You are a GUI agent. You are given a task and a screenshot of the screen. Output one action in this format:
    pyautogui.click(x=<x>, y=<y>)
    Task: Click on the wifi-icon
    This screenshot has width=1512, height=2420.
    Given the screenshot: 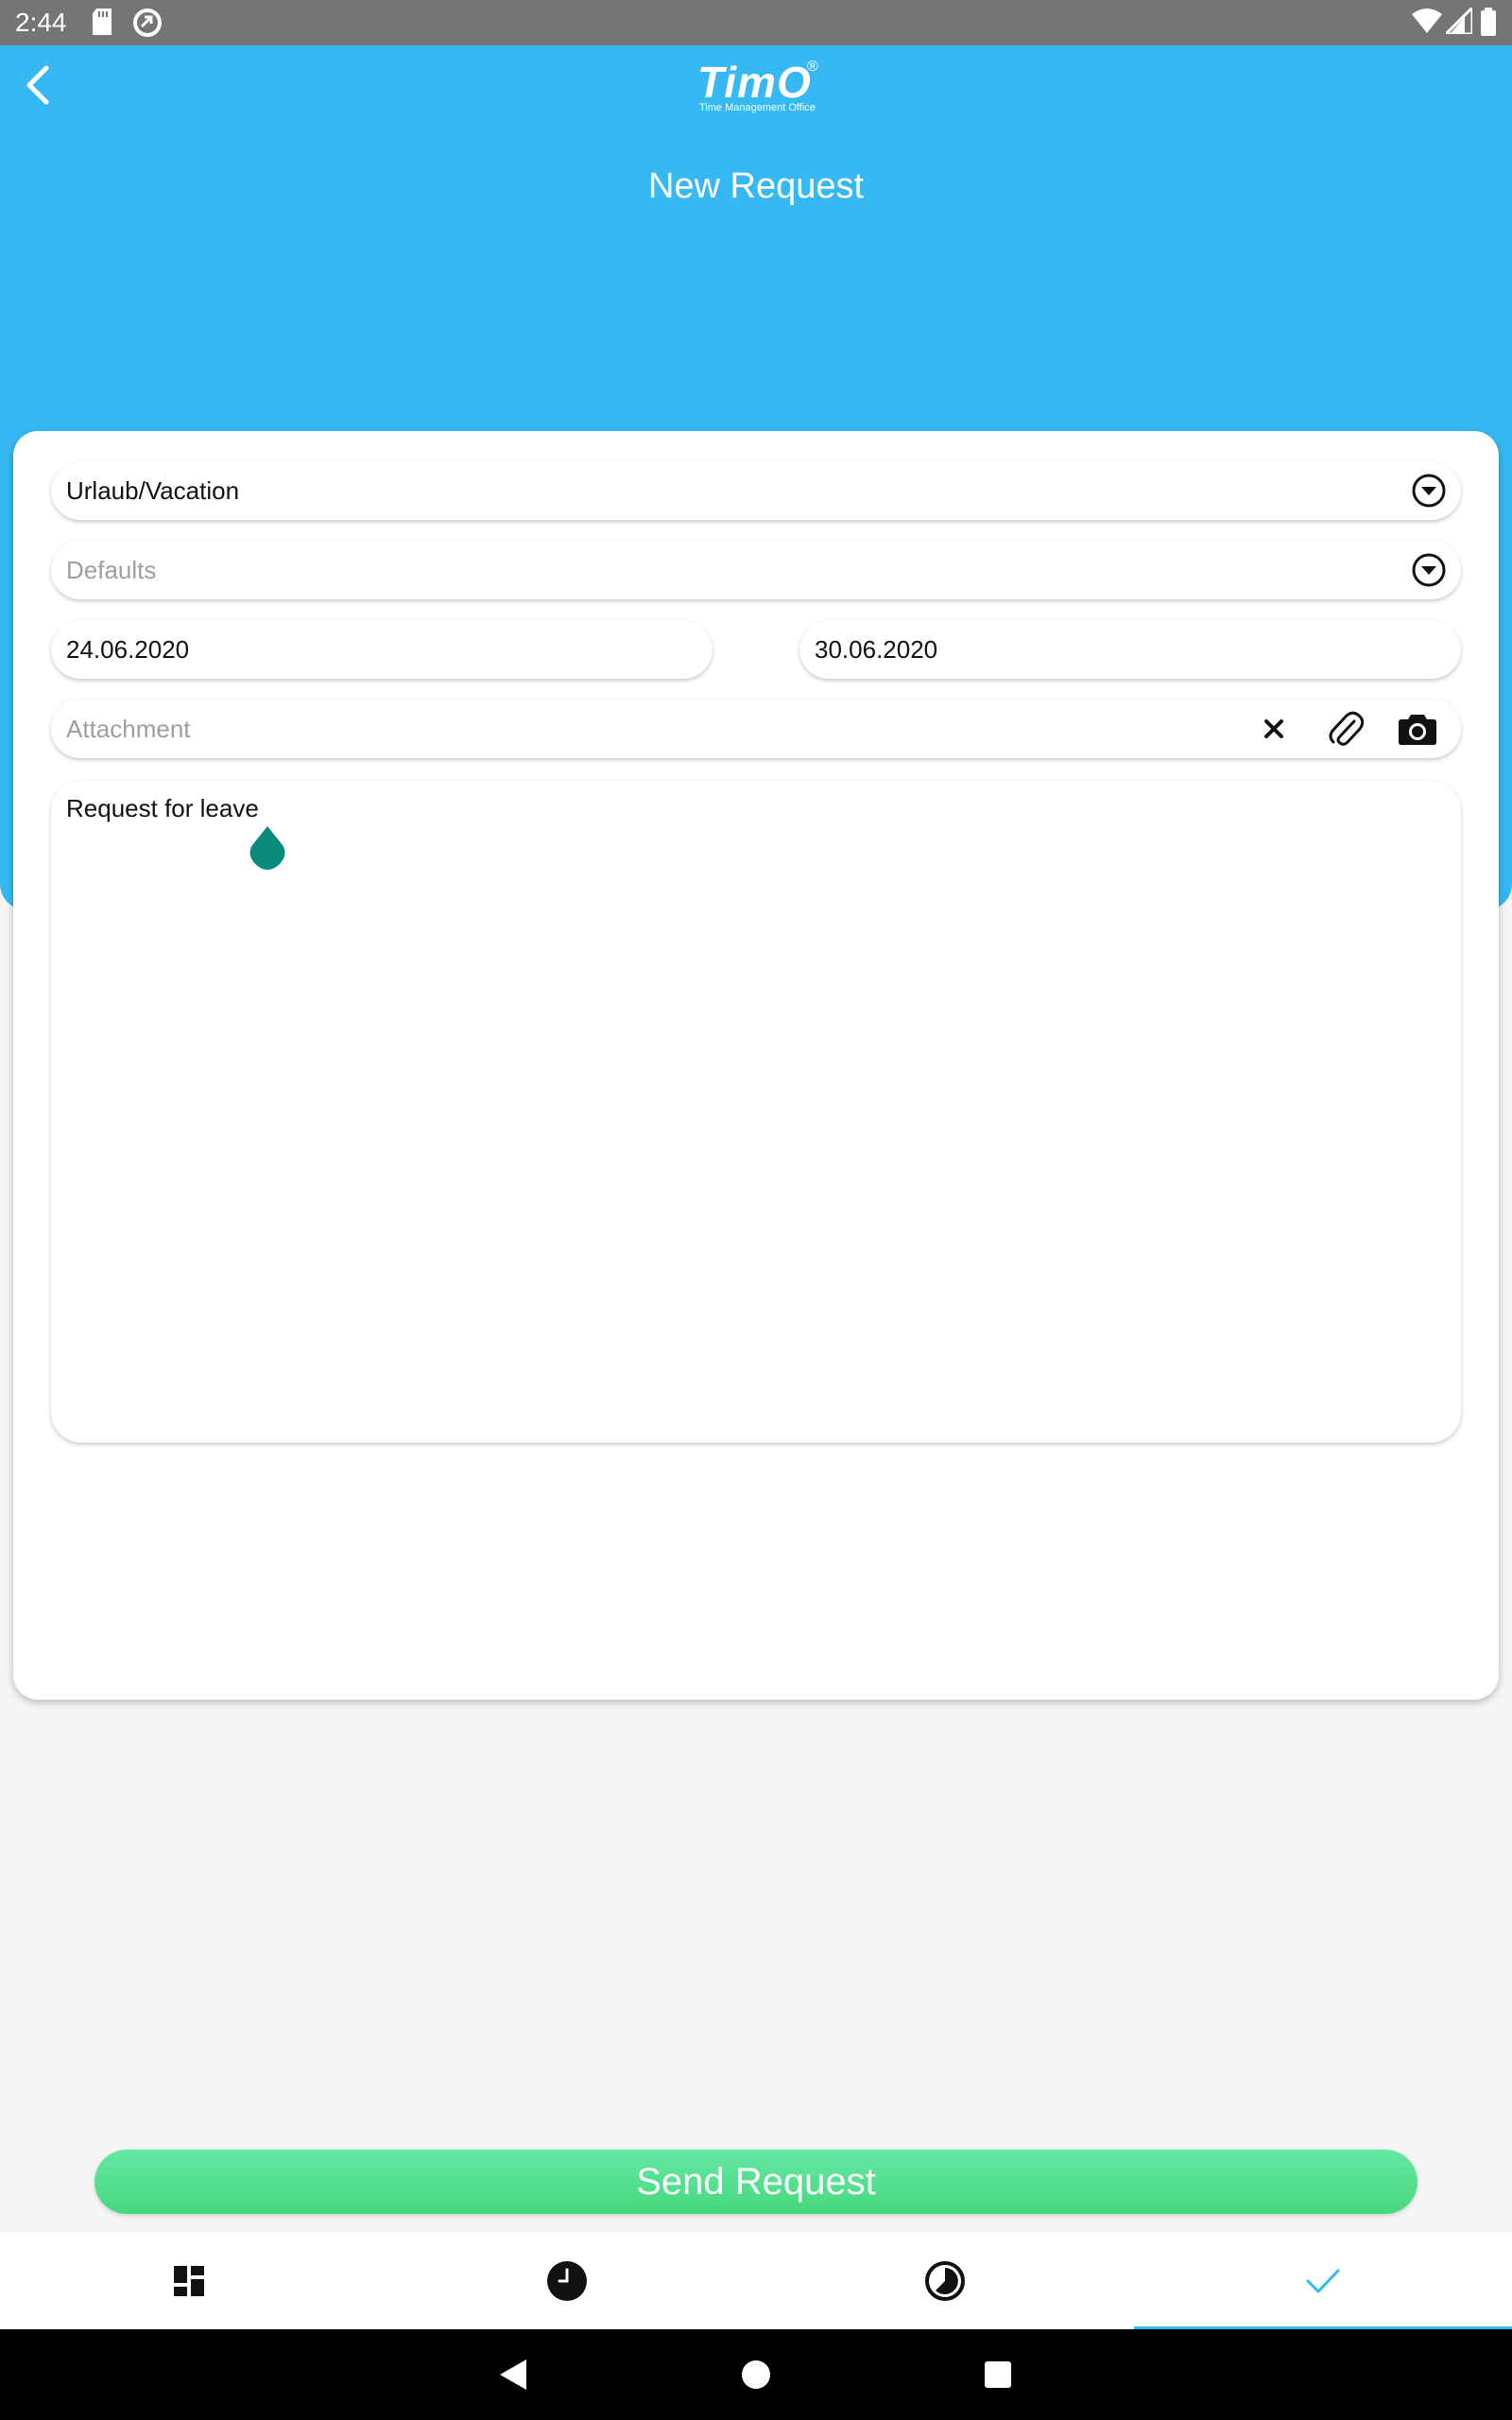 What is the action you would take?
    pyautogui.click(x=1427, y=24)
    